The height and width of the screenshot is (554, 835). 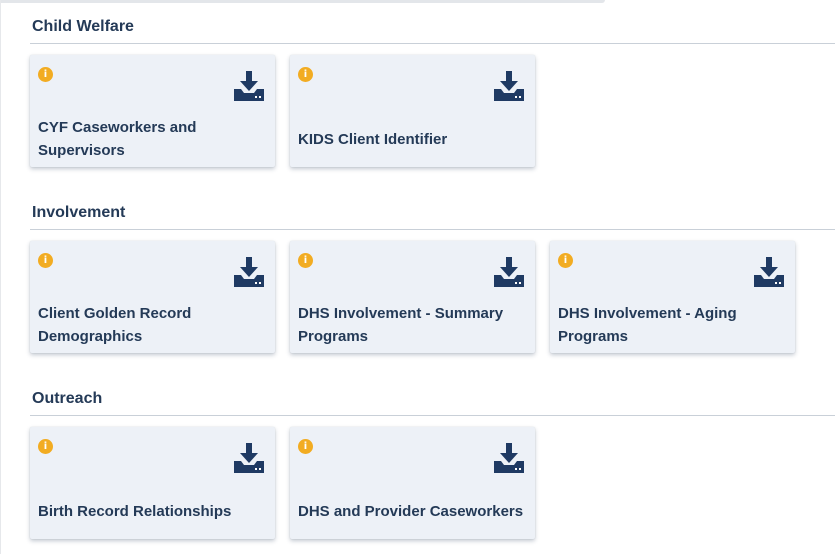 I want to click on dataset-card-label: Client Golden Record Demographics, so click(x=115, y=325).